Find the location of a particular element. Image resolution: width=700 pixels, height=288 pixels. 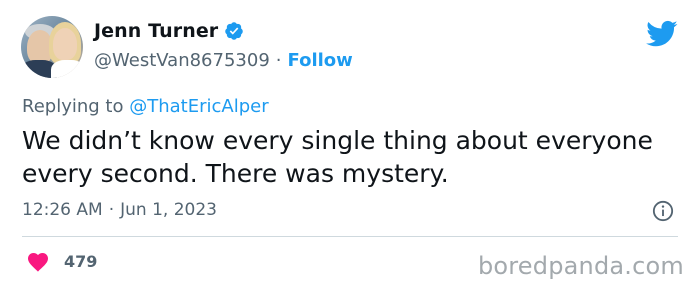

avatar is located at coordinates (52, 47).